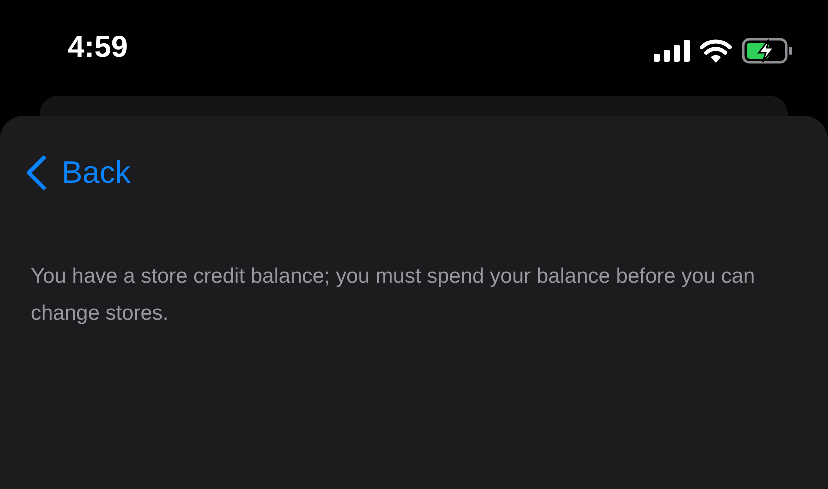  Describe the element at coordinates (716, 51) in the screenshot. I see `wifi-icon` at that location.